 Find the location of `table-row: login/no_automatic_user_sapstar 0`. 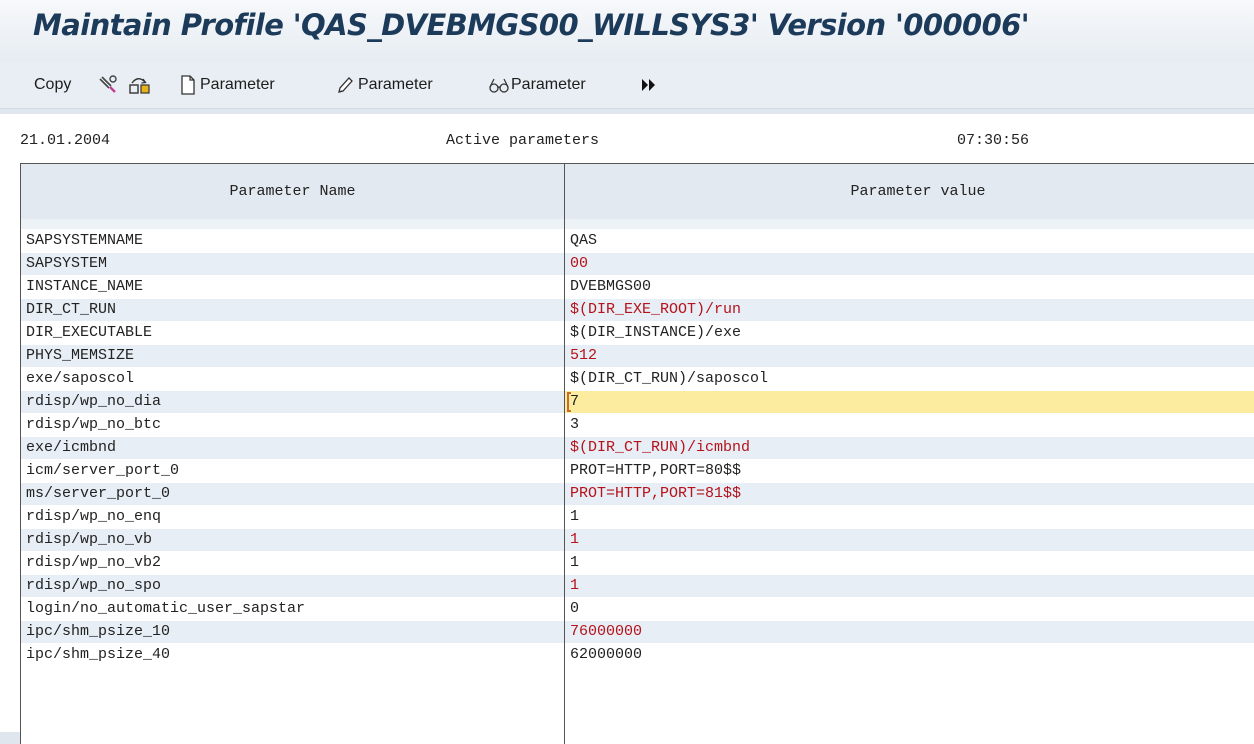

table-row: login/no_automatic_user_sapstar 0 is located at coordinates (637, 609).